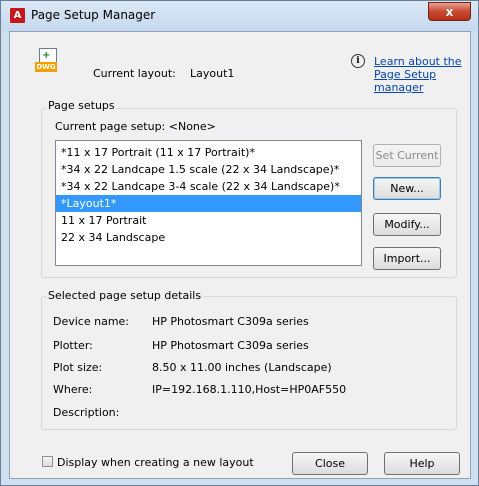  Describe the element at coordinates (125, 295) in the screenshot. I see `details-legend: Selected page setup details` at that location.